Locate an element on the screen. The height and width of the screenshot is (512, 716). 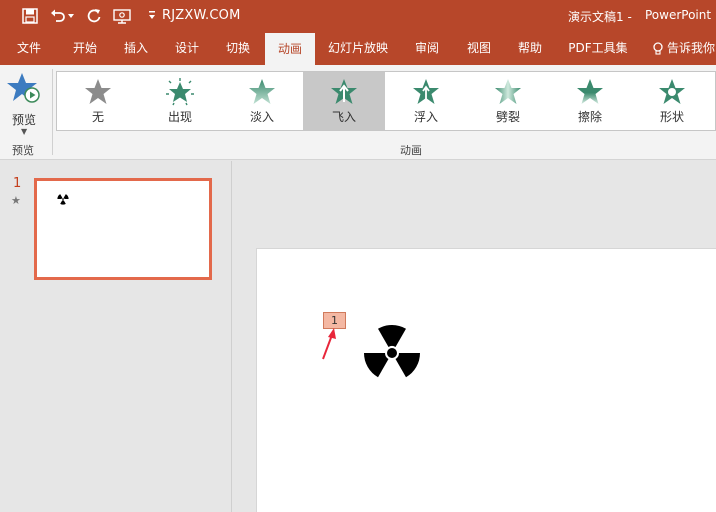
tab-animations: 动画 is located at coordinates (290, 49).